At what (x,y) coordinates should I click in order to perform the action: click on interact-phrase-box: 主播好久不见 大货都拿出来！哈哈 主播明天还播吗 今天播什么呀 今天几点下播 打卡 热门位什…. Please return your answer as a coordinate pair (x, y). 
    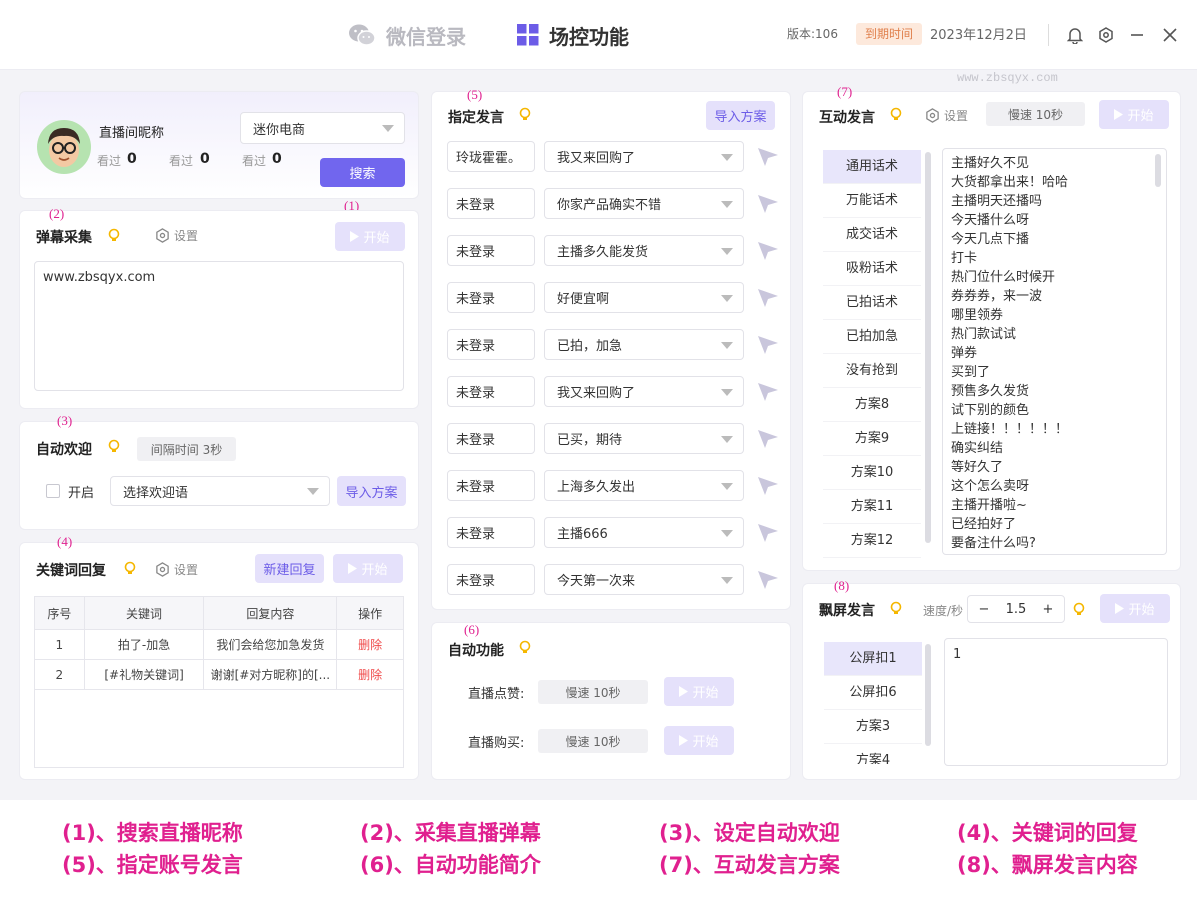
    Looking at the image, I should click on (1054, 351).